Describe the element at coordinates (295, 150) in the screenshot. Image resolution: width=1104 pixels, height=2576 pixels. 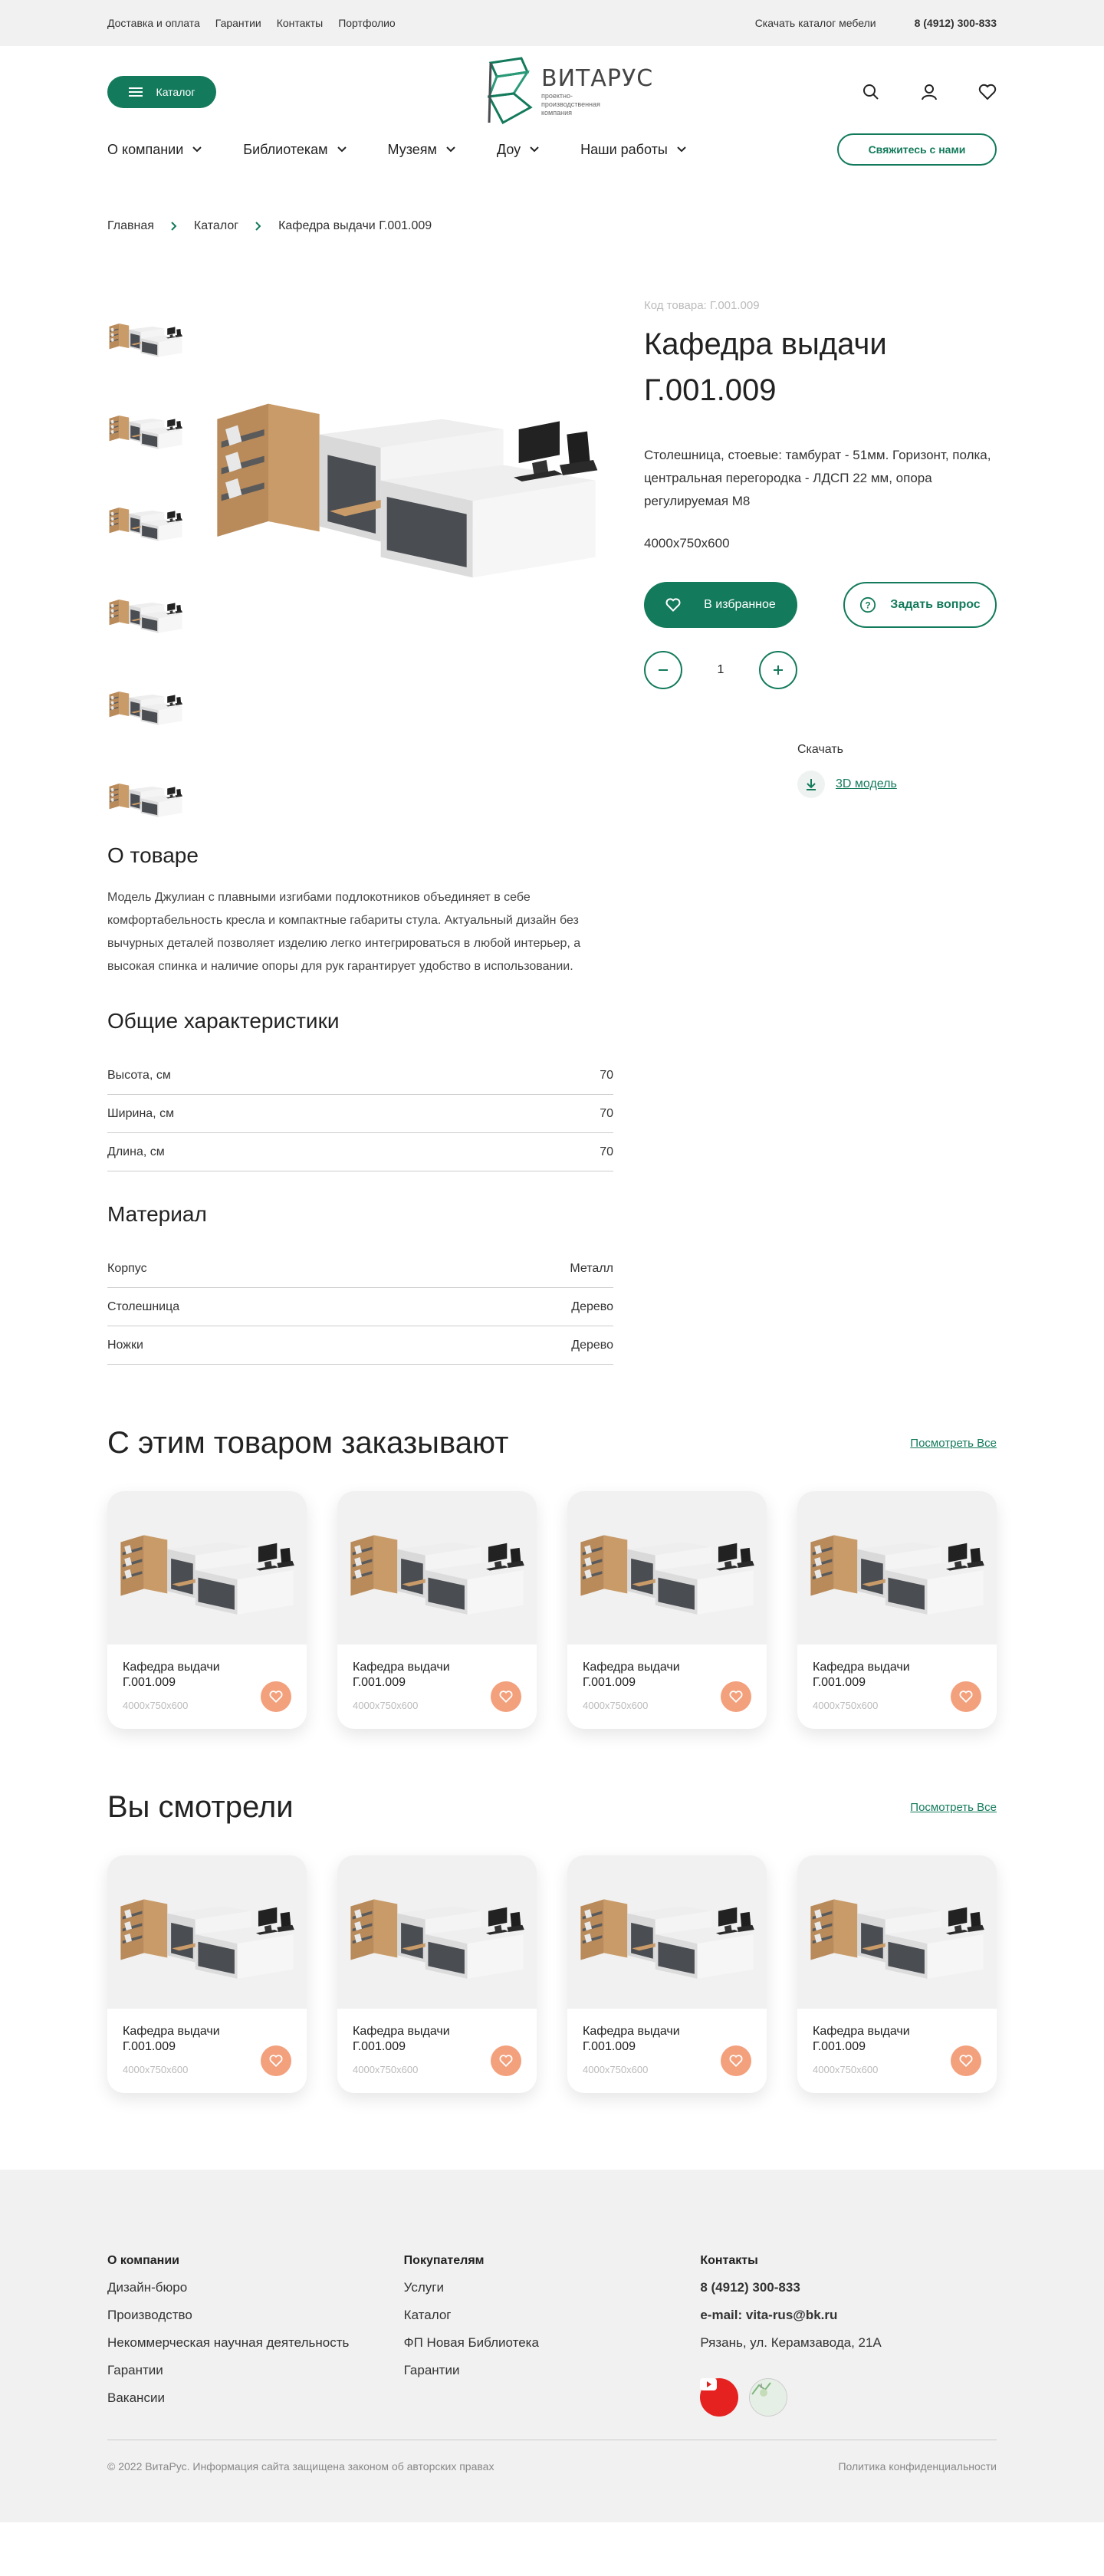
I see `nav-item-libraries: Библиотекам` at that location.